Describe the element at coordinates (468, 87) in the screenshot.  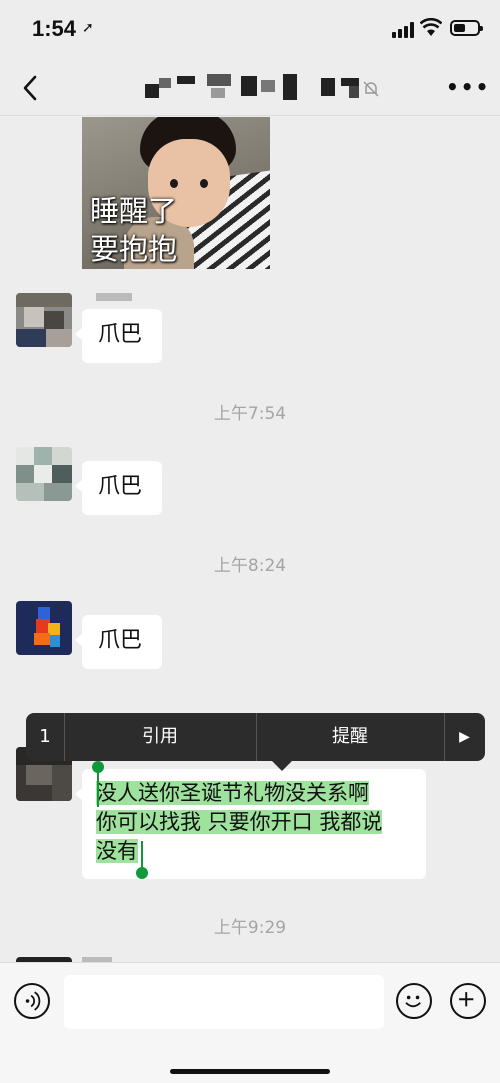
I see `more-dots-icon: •••` at that location.